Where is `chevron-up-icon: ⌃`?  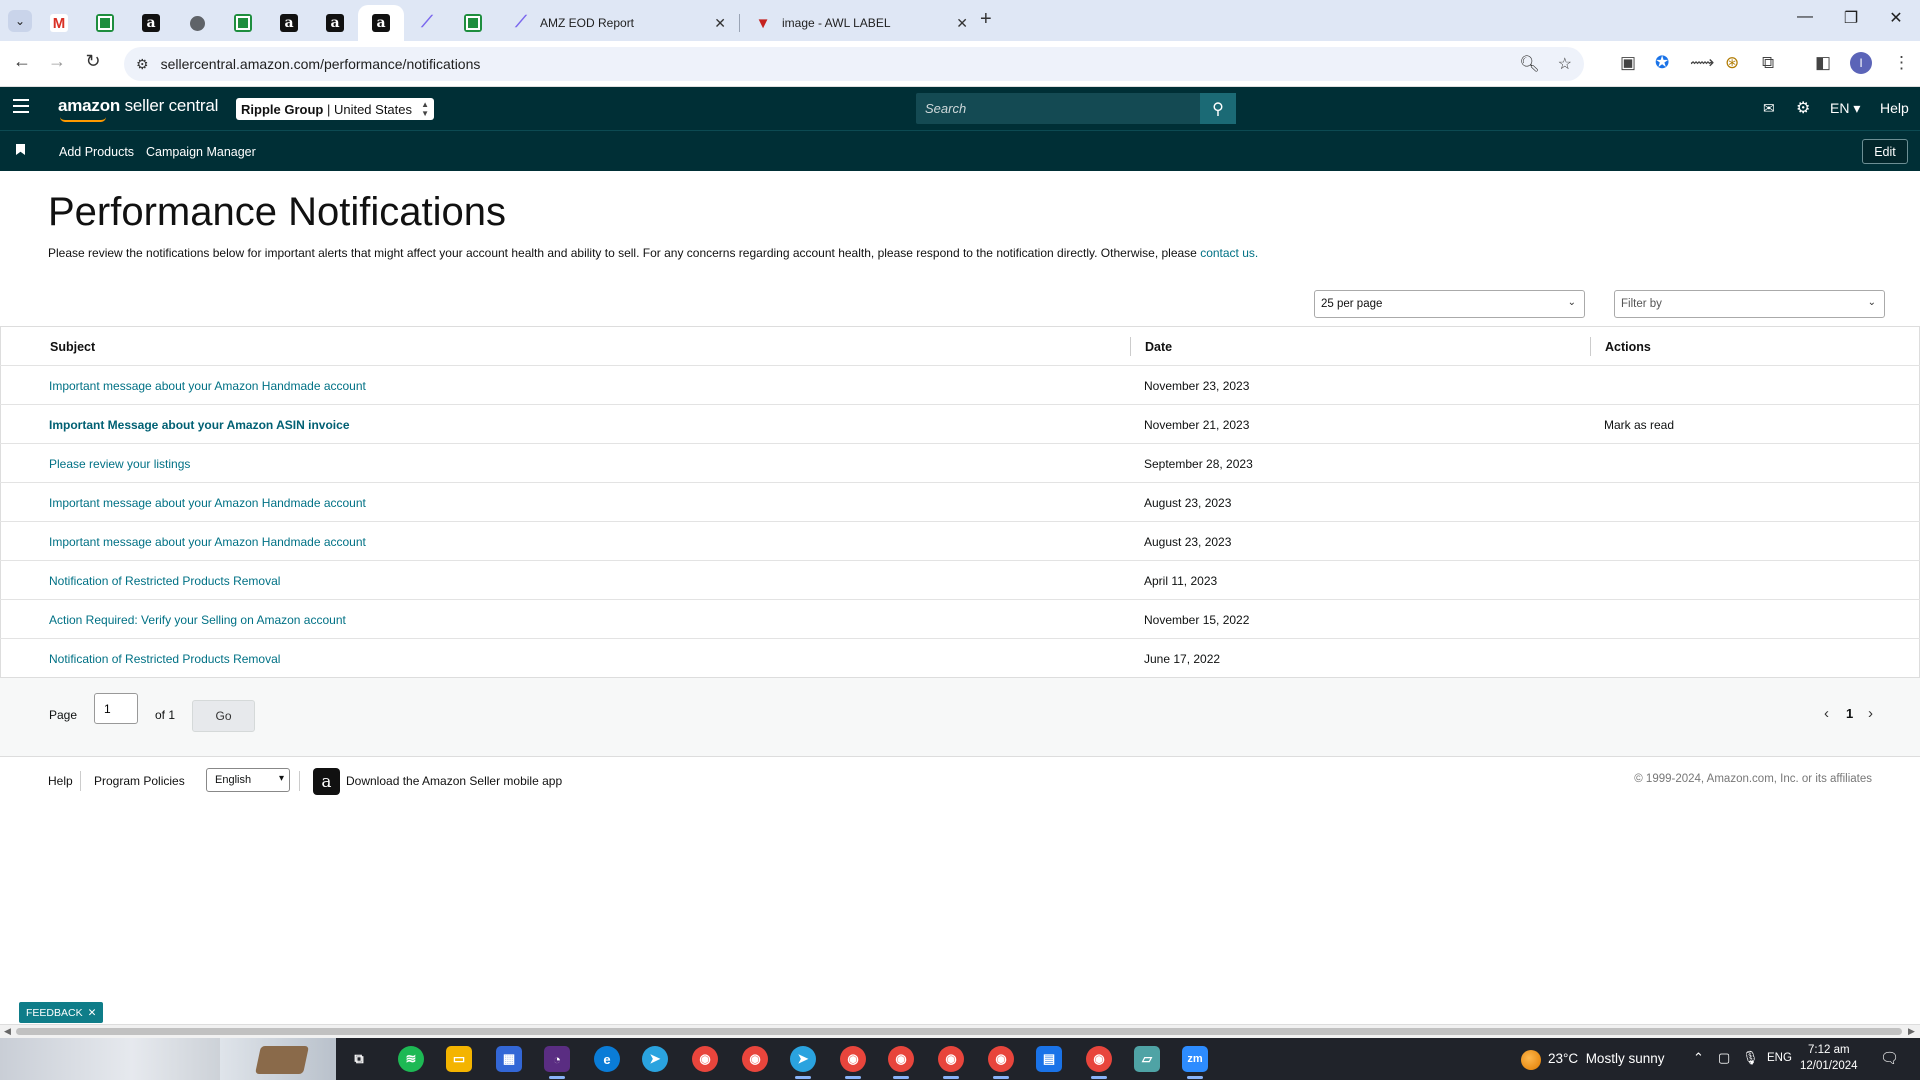
chevron-up-icon: ⌃ is located at coordinates (1698, 1058).